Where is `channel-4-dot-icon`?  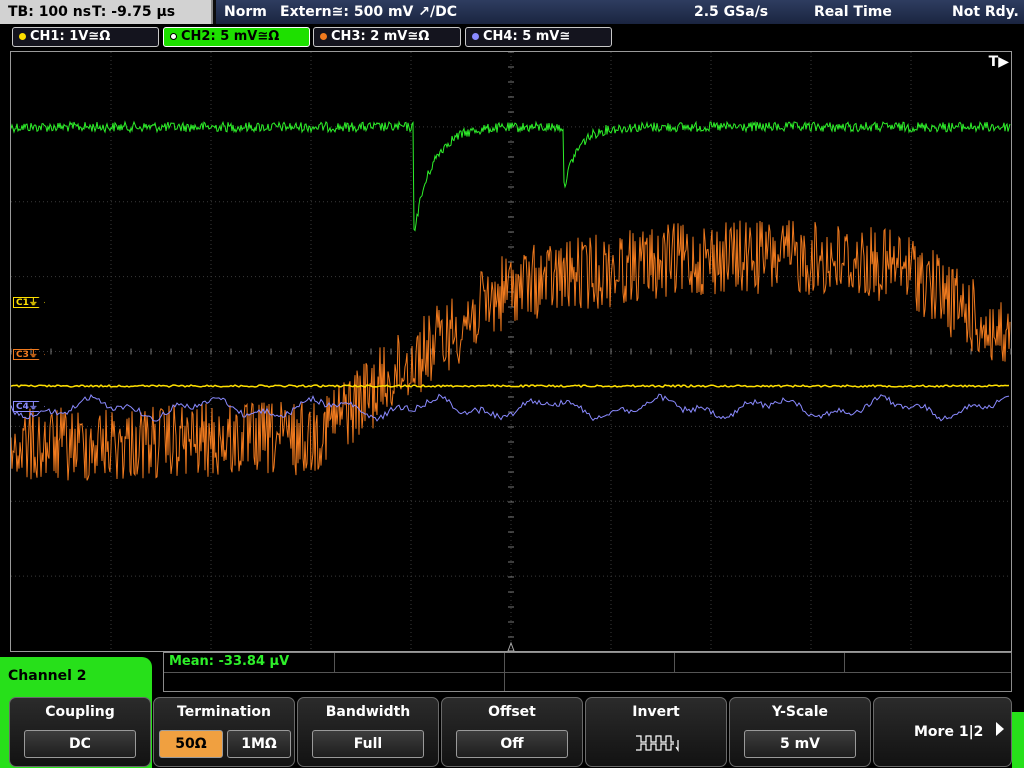
channel-4-dot-icon is located at coordinates (475, 36).